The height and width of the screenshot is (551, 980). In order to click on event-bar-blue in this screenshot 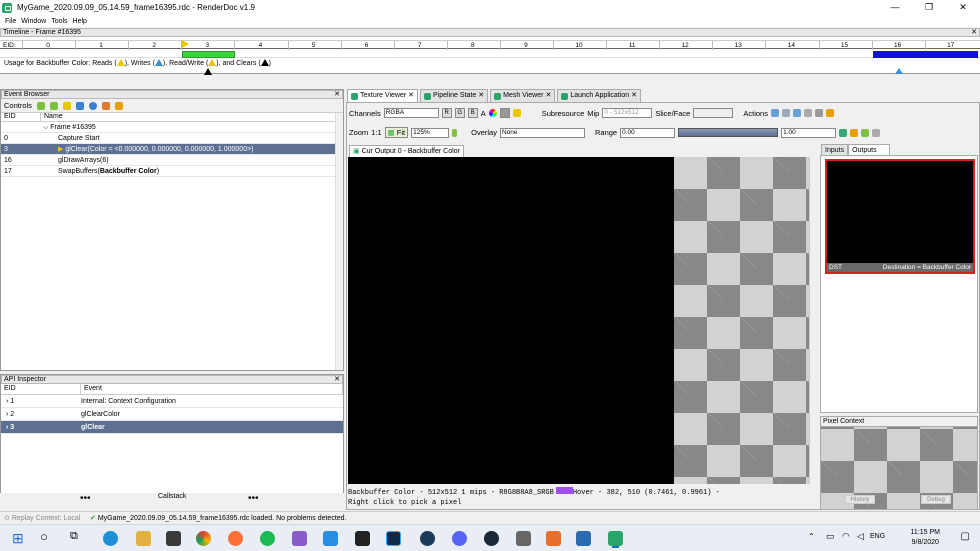, I will do `click(925, 54)`.